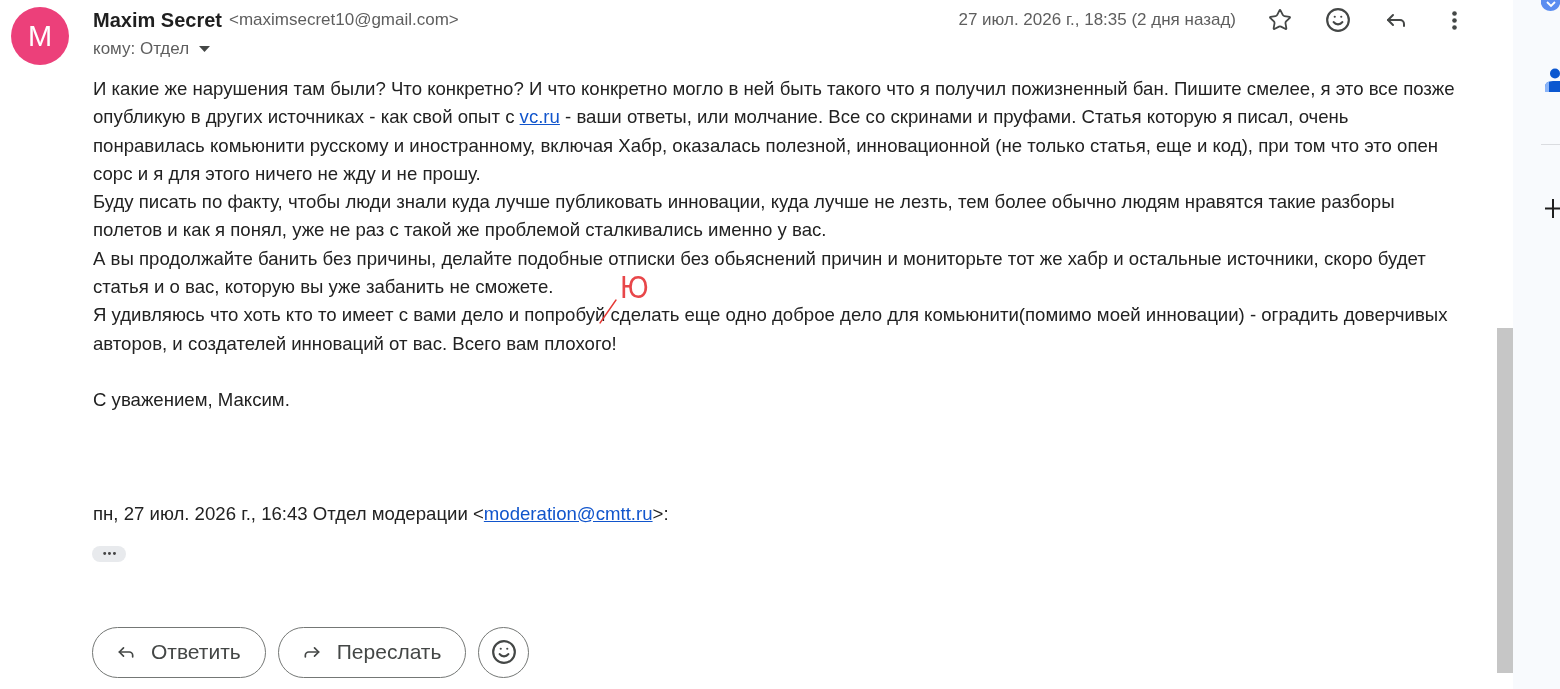 This screenshot has width=1560, height=689. What do you see at coordinates (539, 117) in the screenshot?
I see `email-link: vc.ru` at bounding box center [539, 117].